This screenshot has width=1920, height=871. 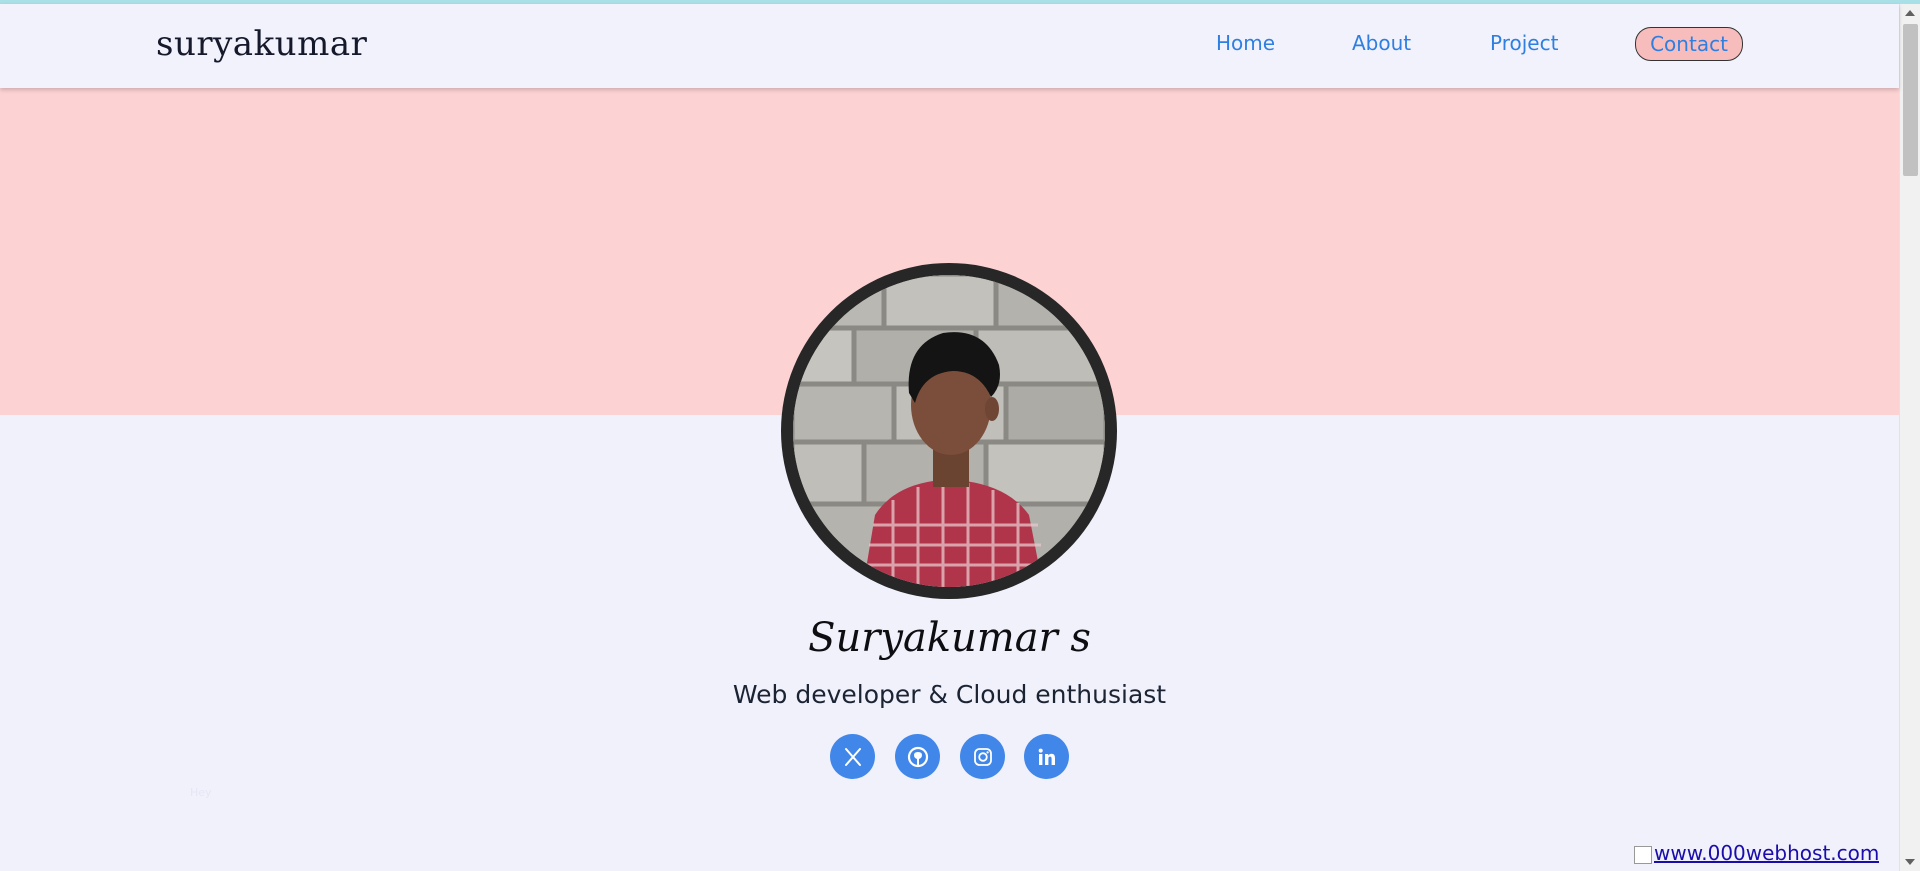 I want to click on instagram-social-button, so click(x=982, y=756).